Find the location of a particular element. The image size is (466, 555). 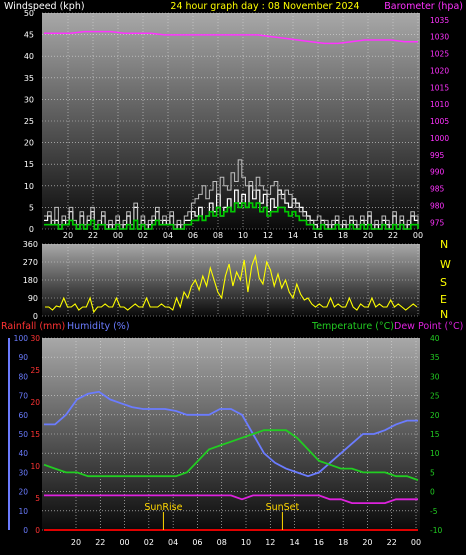

windspeed-tick-label: 30 is located at coordinates (29, 99).